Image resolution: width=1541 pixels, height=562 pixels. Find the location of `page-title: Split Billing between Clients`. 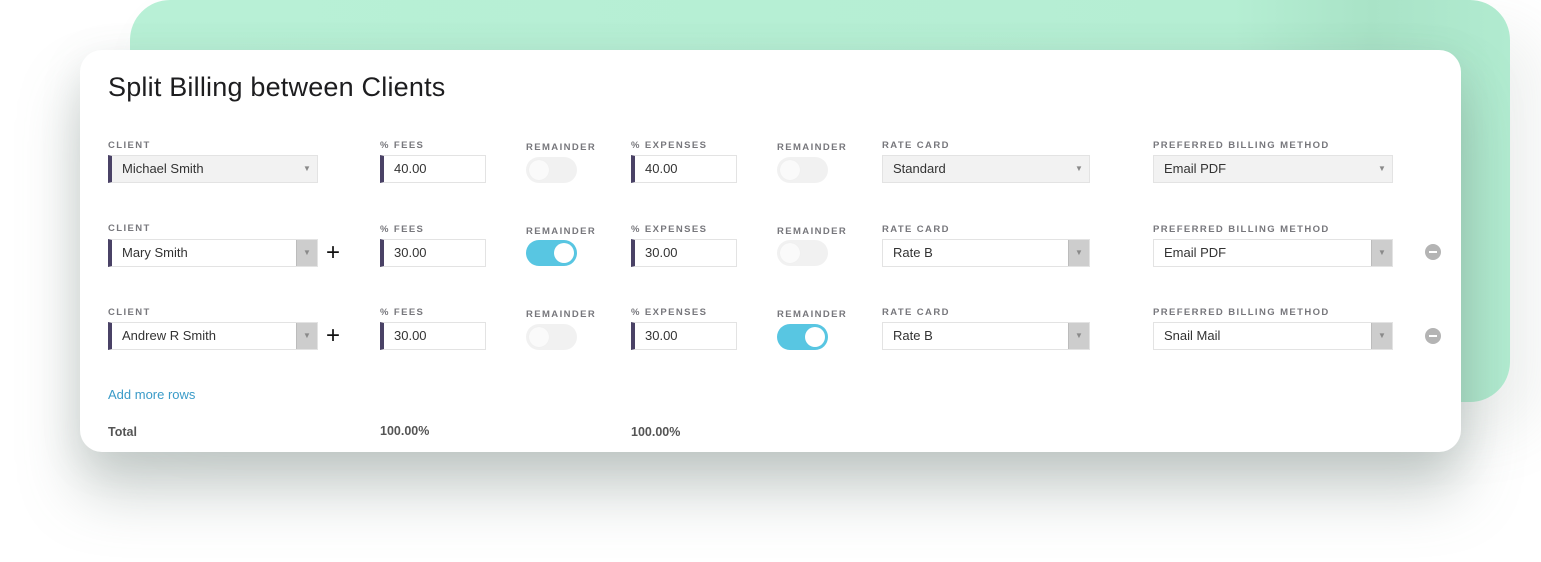

page-title: Split Billing between Clients is located at coordinates (277, 87).